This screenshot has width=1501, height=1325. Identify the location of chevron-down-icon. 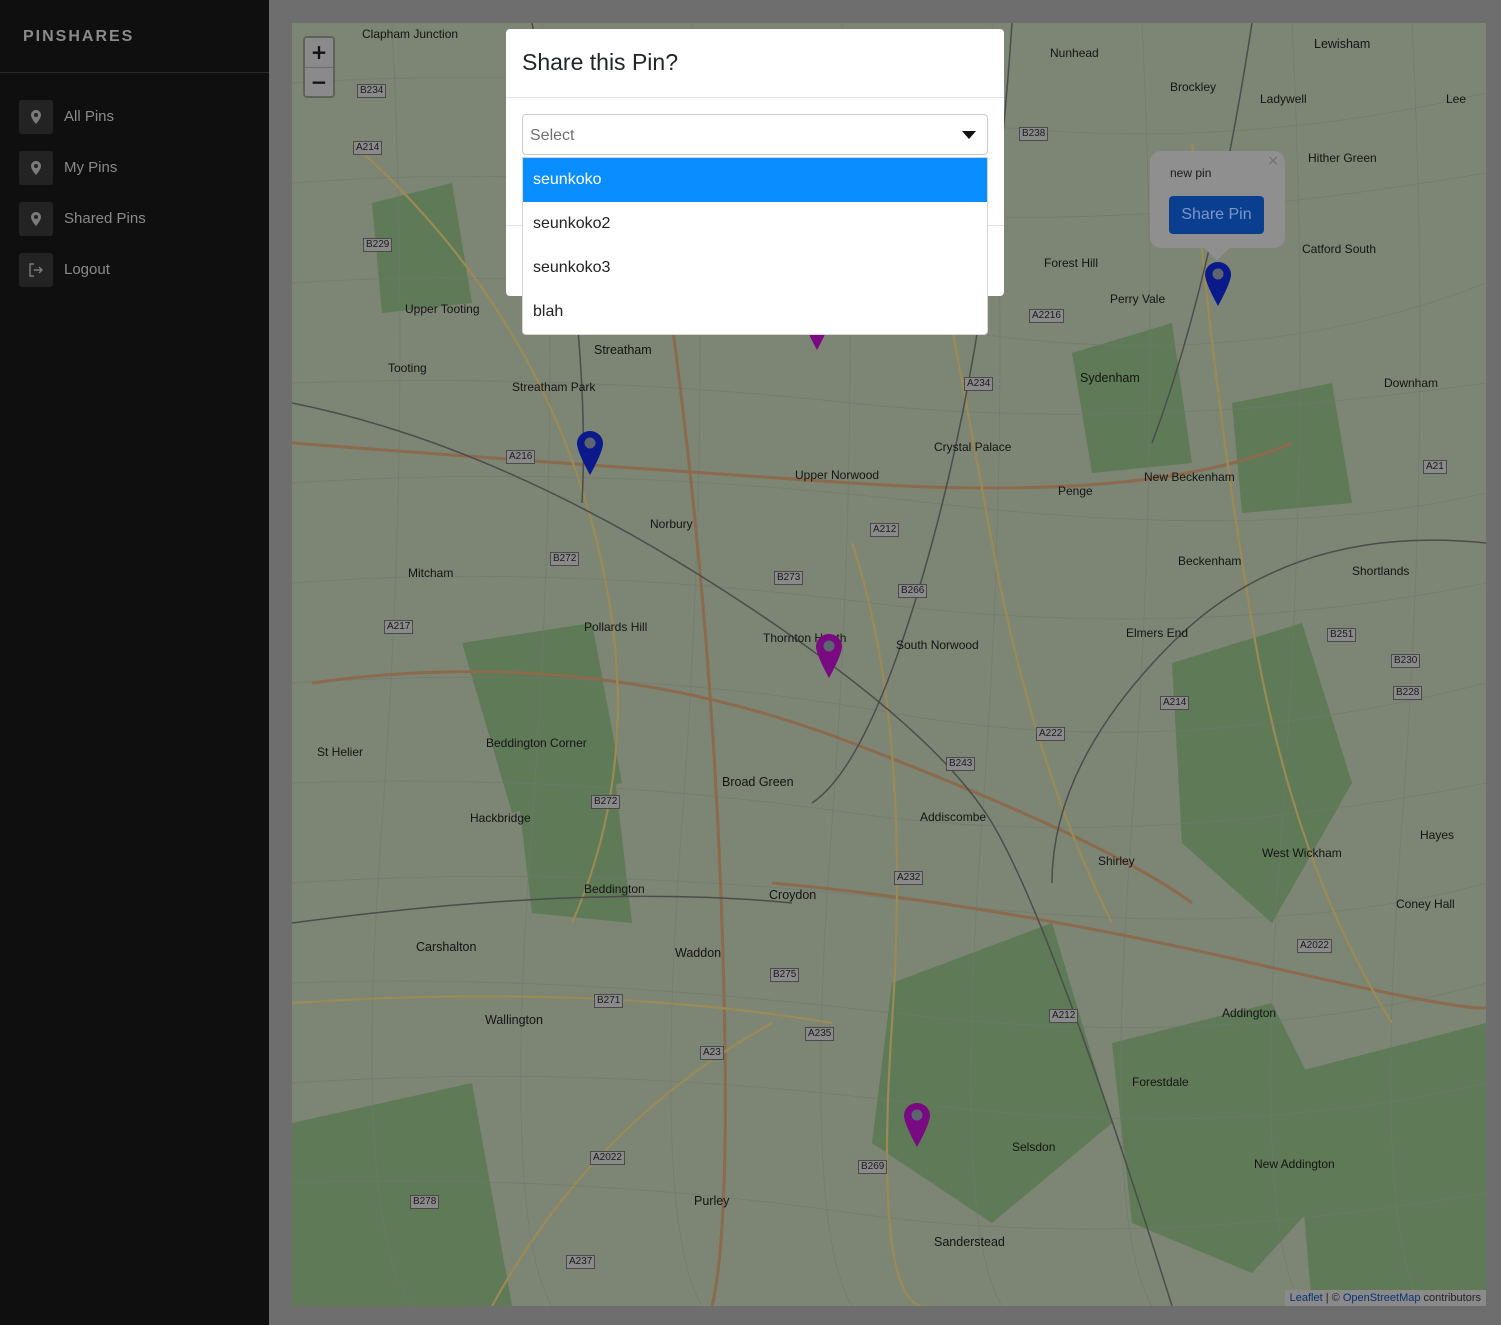
(969, 135).